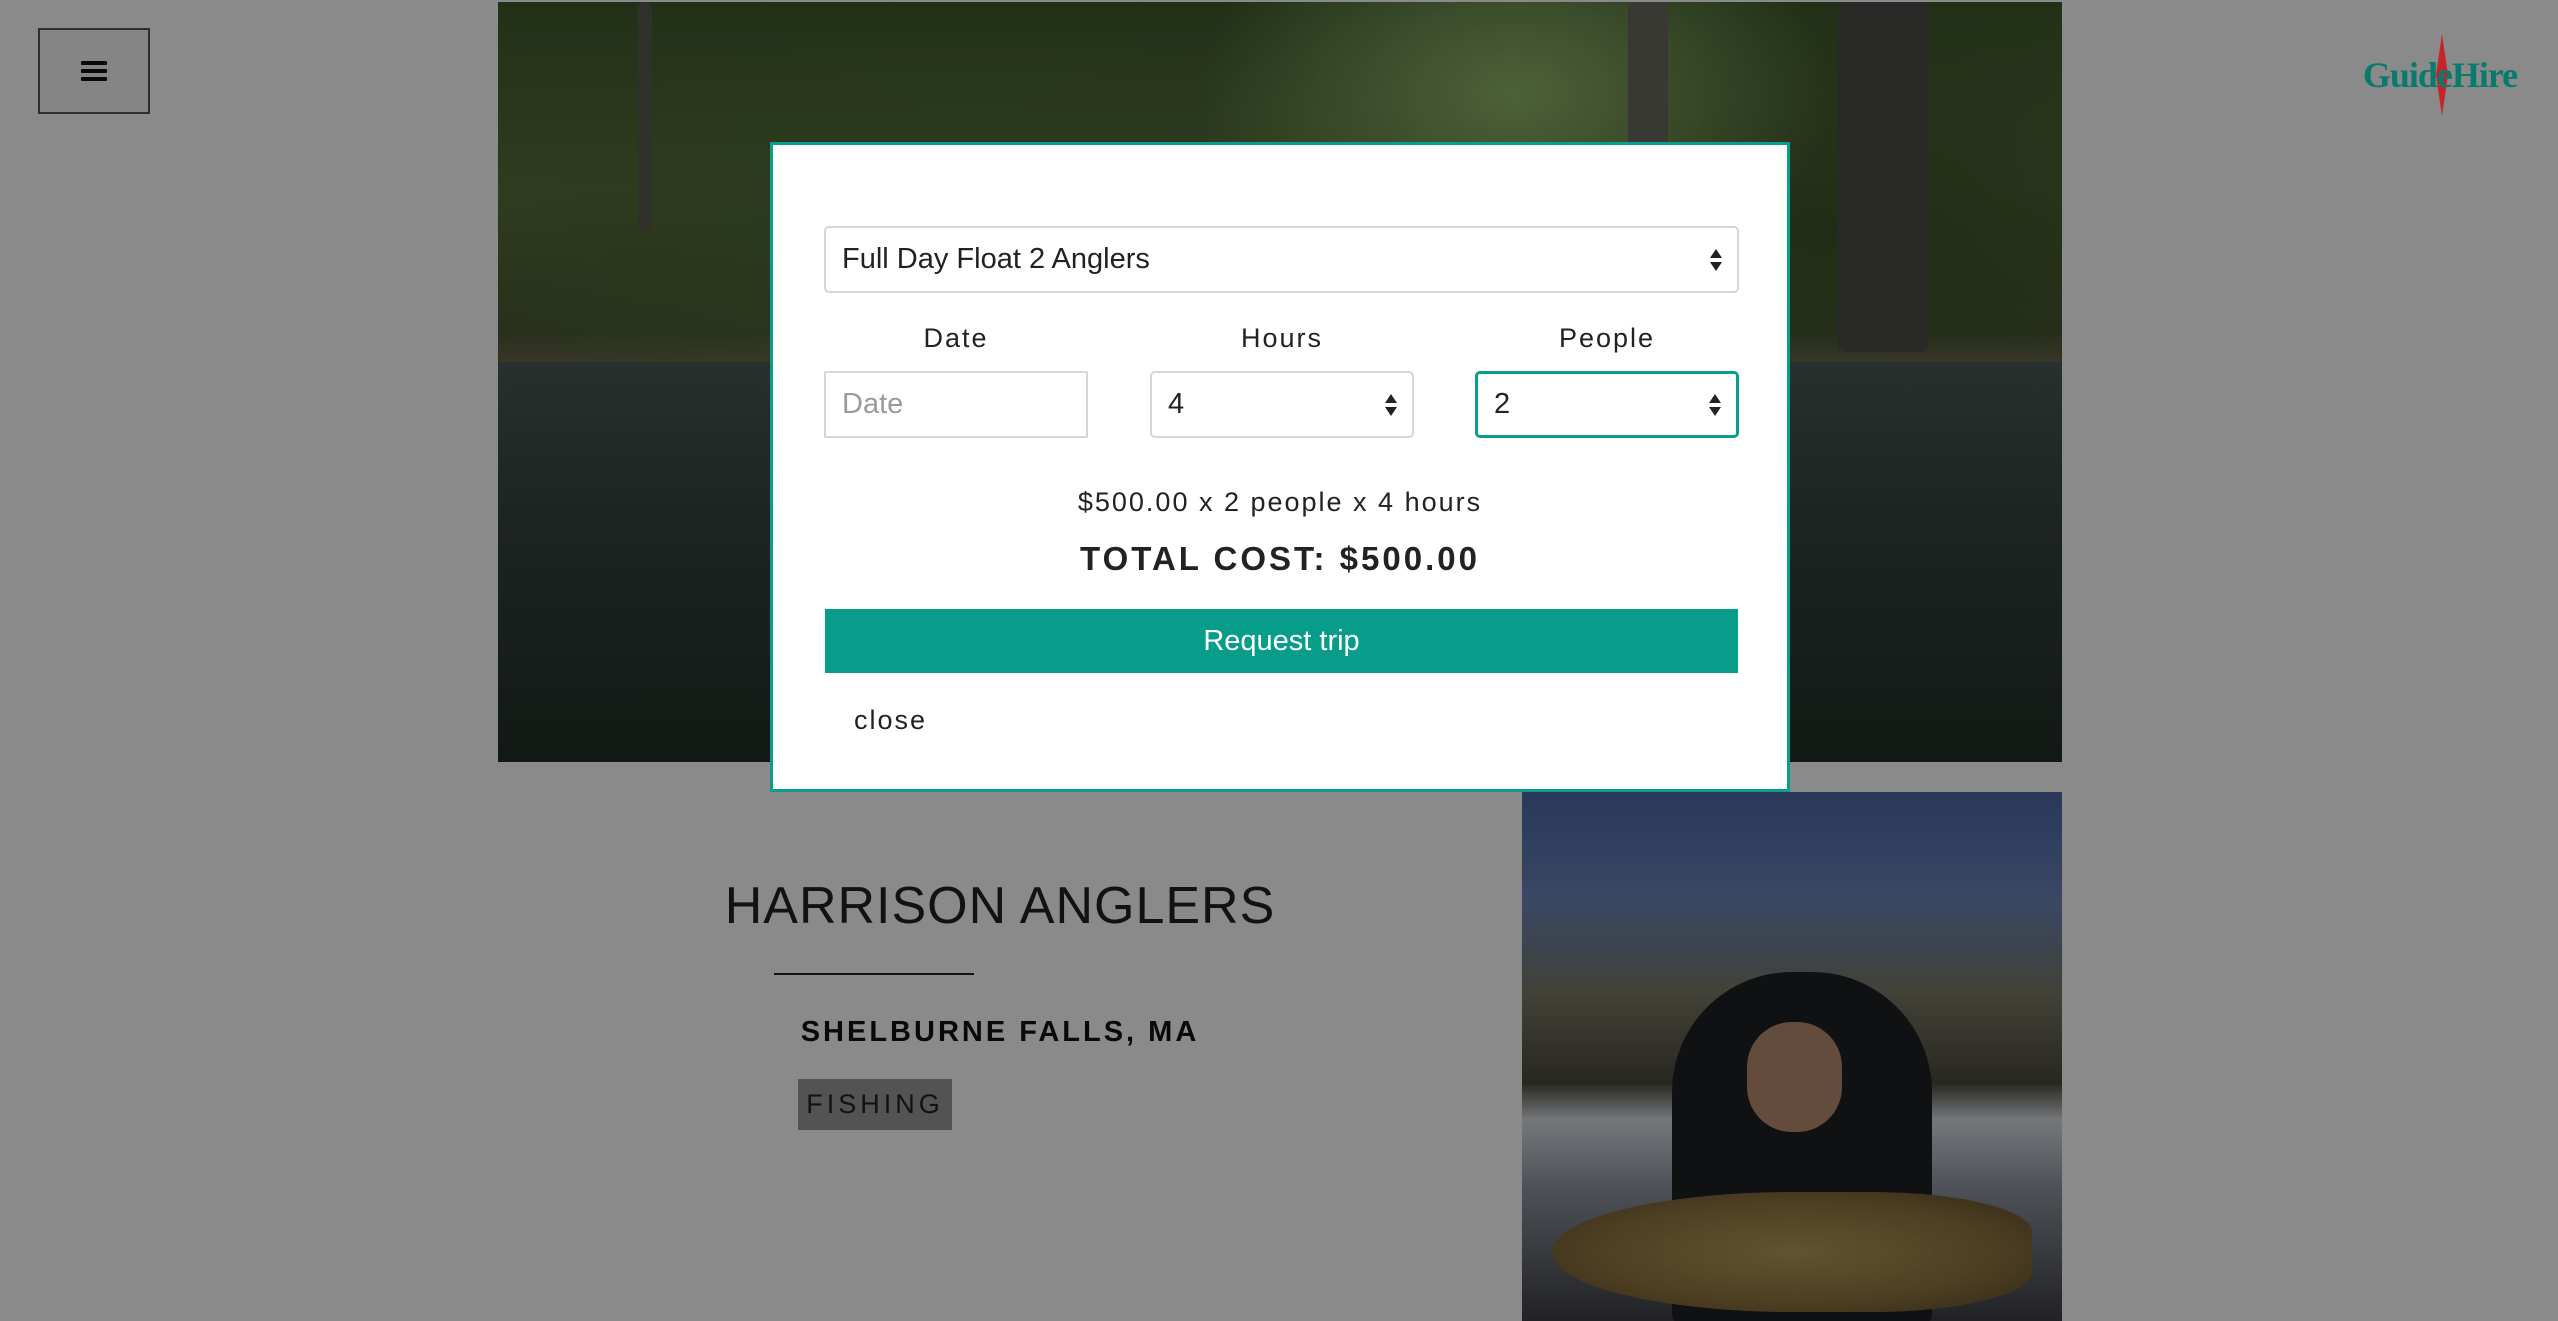  I want to click on close-link: close, so click(890, 720).